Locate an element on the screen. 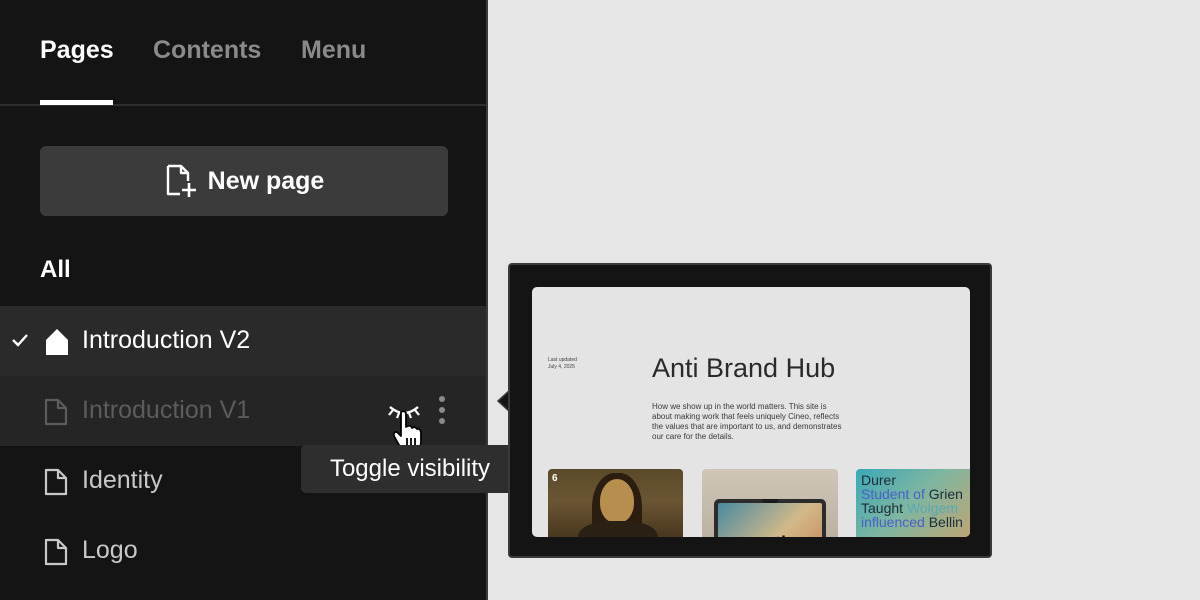 Image resolution: width=1200 pixels, height=600 pixels. tab-pages: Pages is located at coordinates (77, 50).